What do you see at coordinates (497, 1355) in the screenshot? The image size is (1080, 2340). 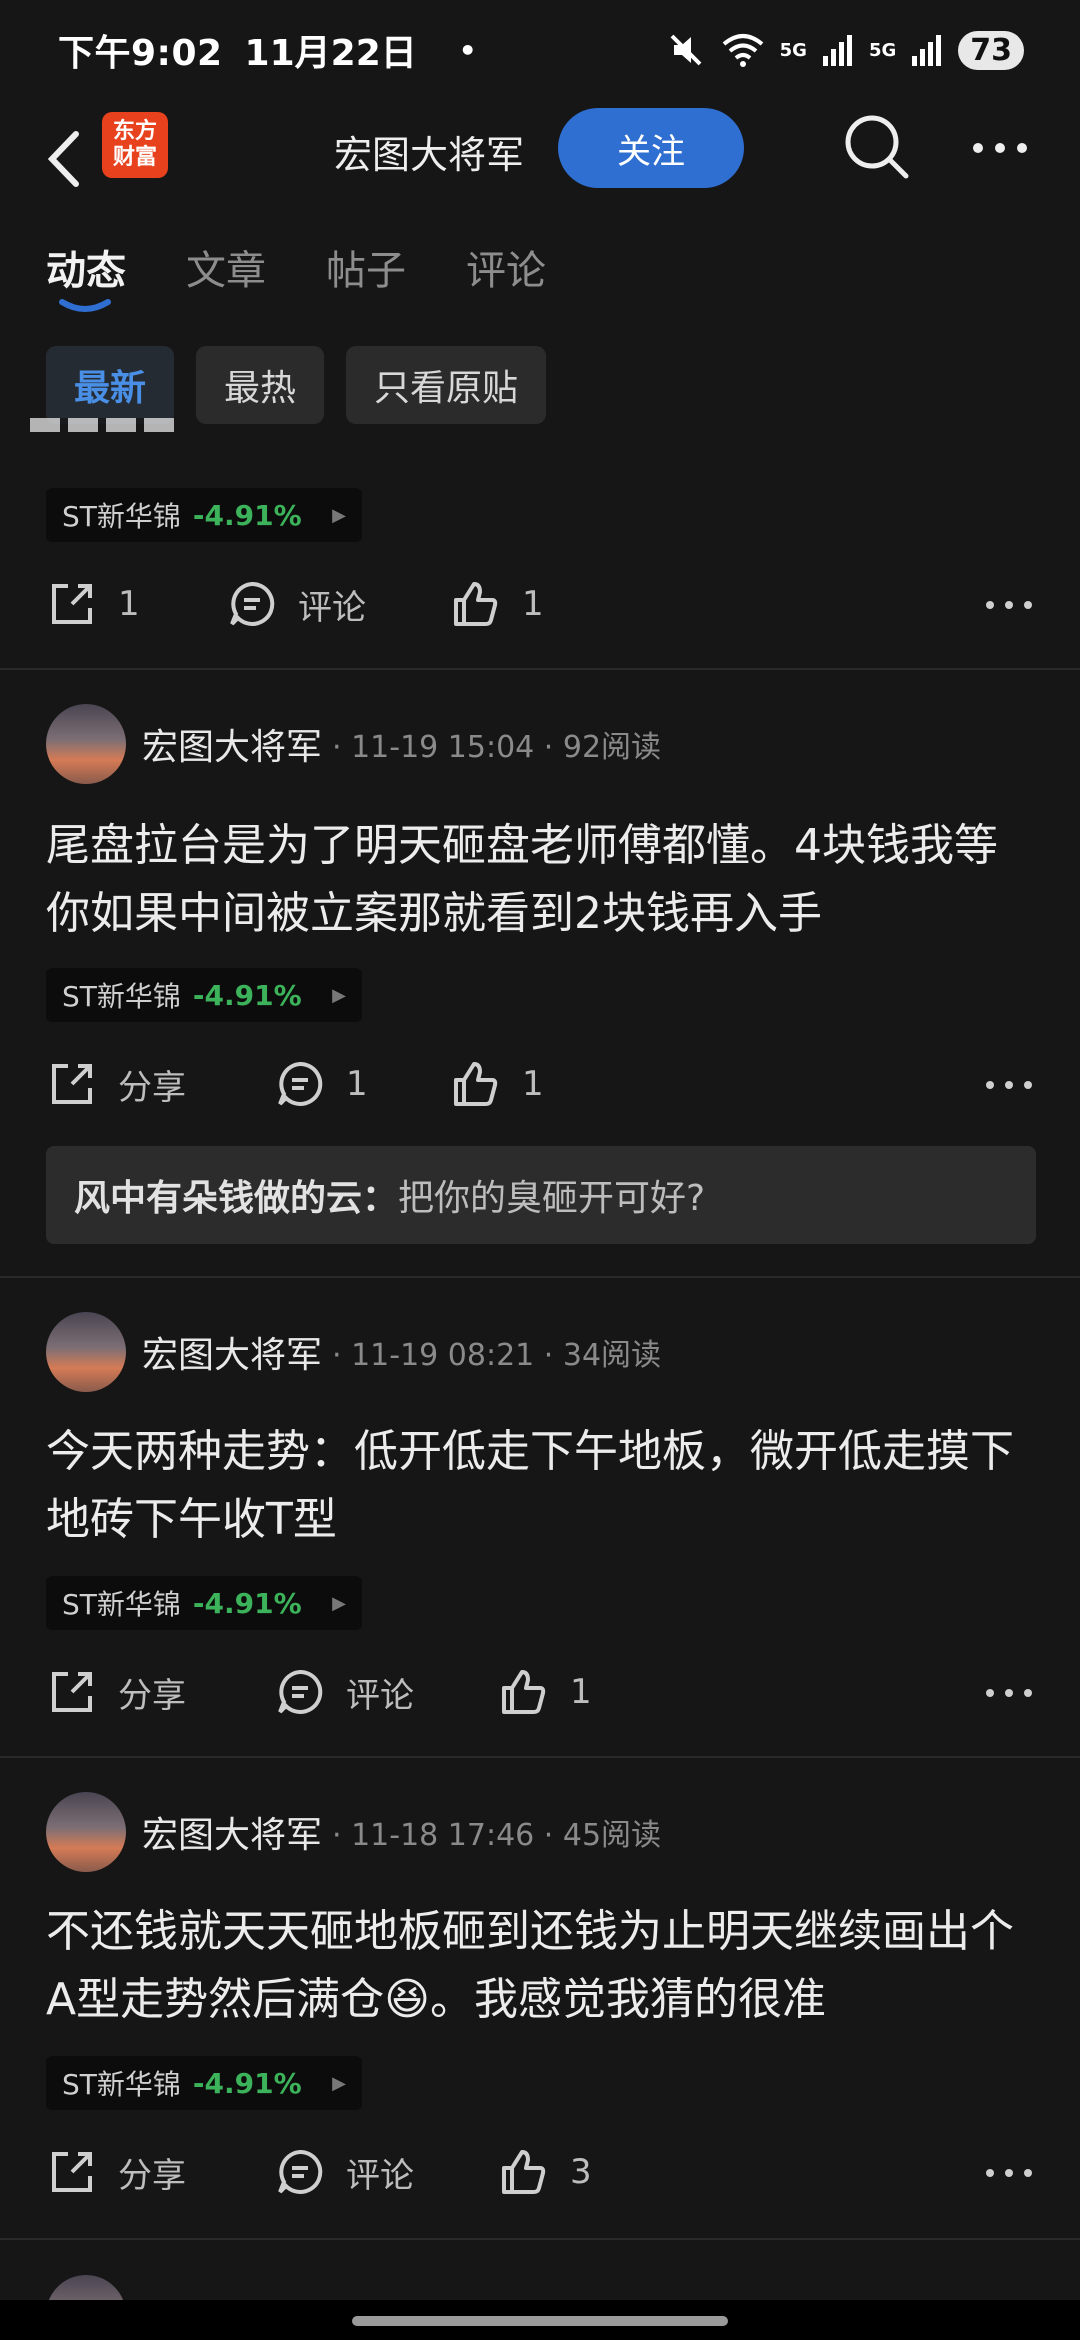 I see `post-meta: · 11-19 08:21 · 34阅读` at bounding box center [497, 1355].